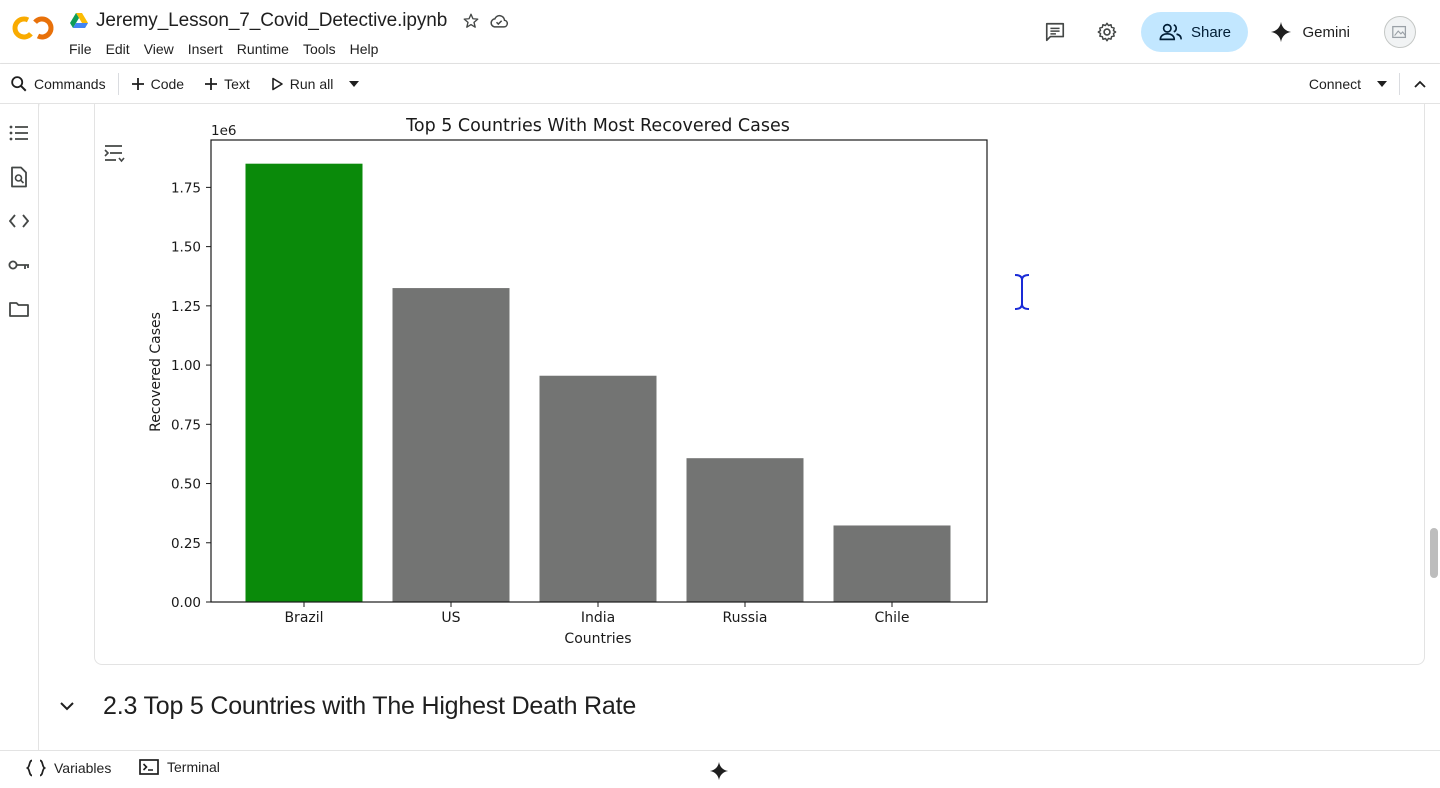 Image resolution: width=1440 pixels, height=788 pixels. Describe the element at coordinates (156, 372) in the screenshot. I see `y-axis-label: Recovered Cases` at that location.